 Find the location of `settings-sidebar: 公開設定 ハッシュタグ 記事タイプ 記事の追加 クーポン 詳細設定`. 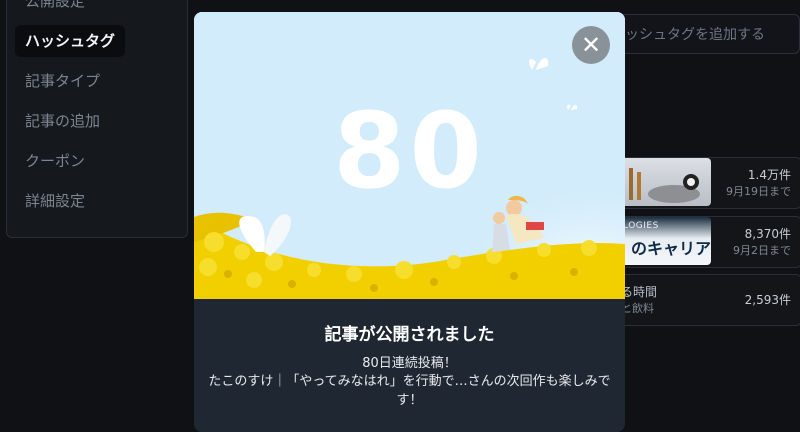

settings-sidebar: 公開設定 ハッシュタグ 記事タイプ 記事の追加 クーポン 詳細設定 is located at coordinates (97, 119).